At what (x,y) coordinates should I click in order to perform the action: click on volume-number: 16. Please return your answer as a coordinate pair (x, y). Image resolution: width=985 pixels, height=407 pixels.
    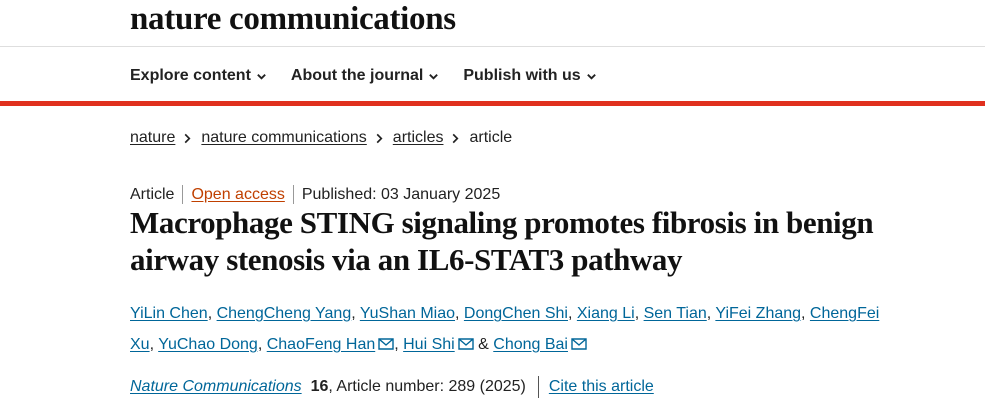
    Looking at the image, I should click on (319, 386).